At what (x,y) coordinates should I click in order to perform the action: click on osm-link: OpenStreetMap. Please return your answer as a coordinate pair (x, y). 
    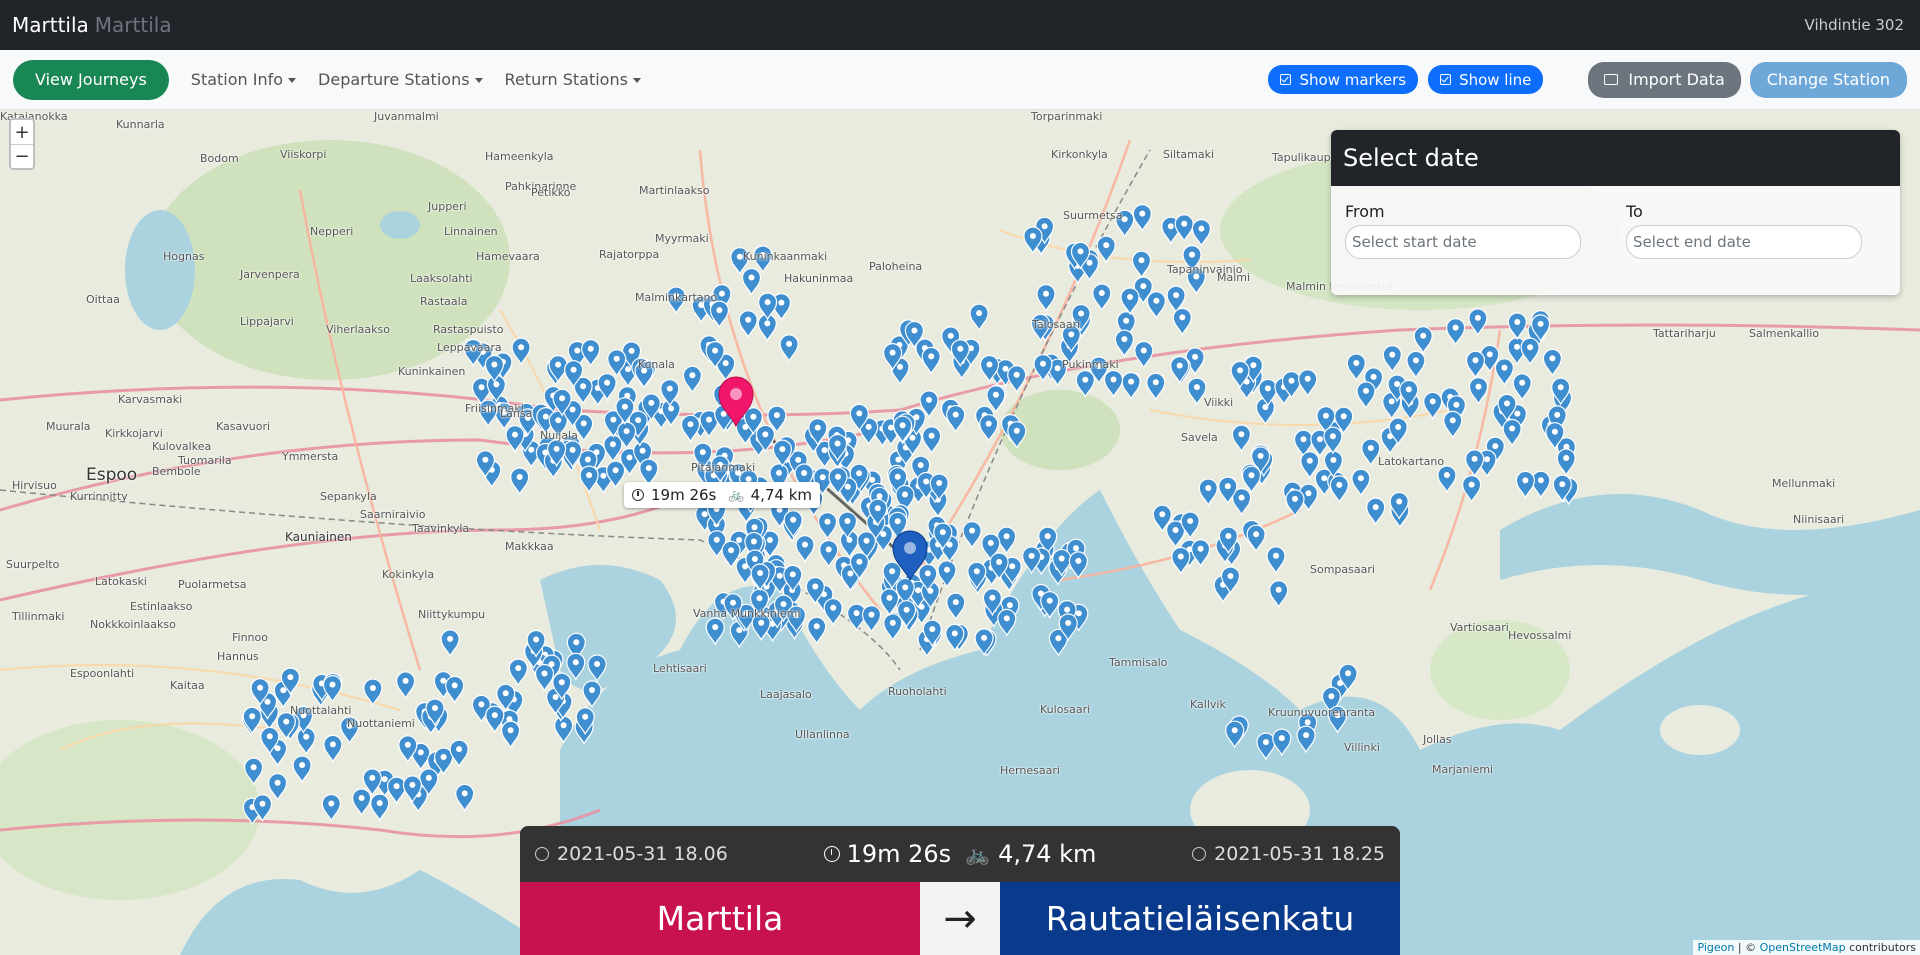
    Looking at the image, I should click on (1803, 947).